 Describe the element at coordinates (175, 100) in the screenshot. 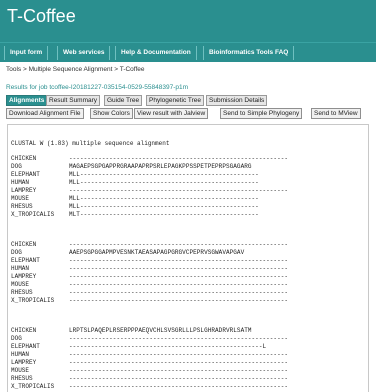

I see `tab-phylogenetic-tree: Phylogenetic Tree` at that location.